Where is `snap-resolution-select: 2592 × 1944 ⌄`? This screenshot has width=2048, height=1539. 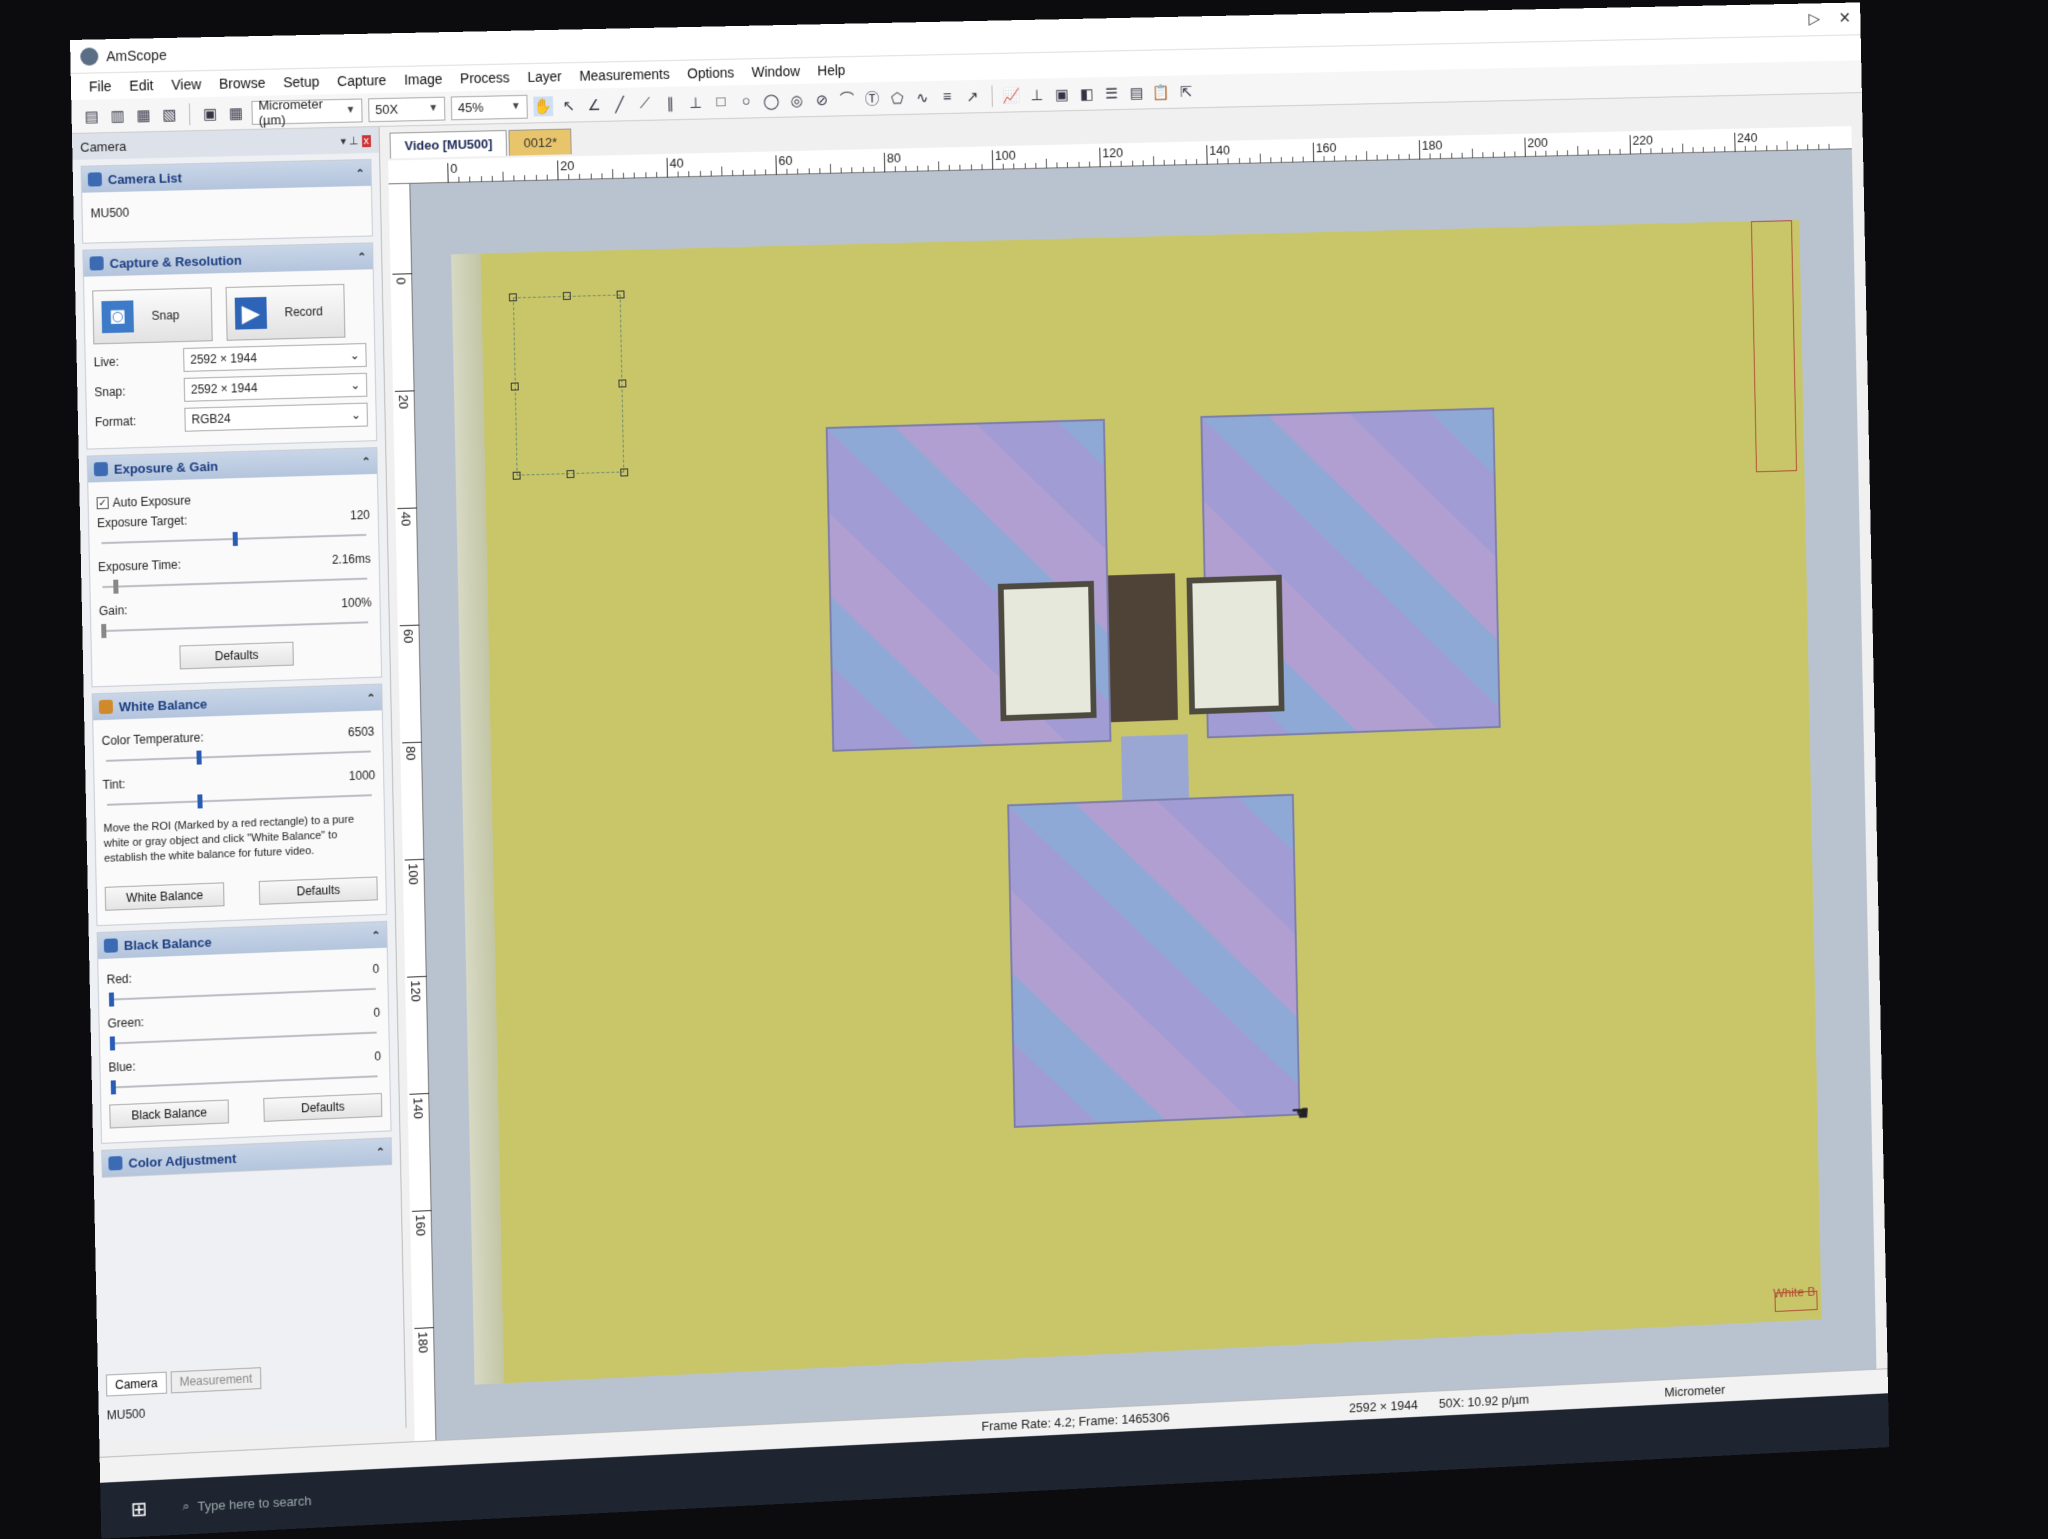 snap-resolution-select: 2592 × 1944 ⌄ is located at coordinates (275, 387).